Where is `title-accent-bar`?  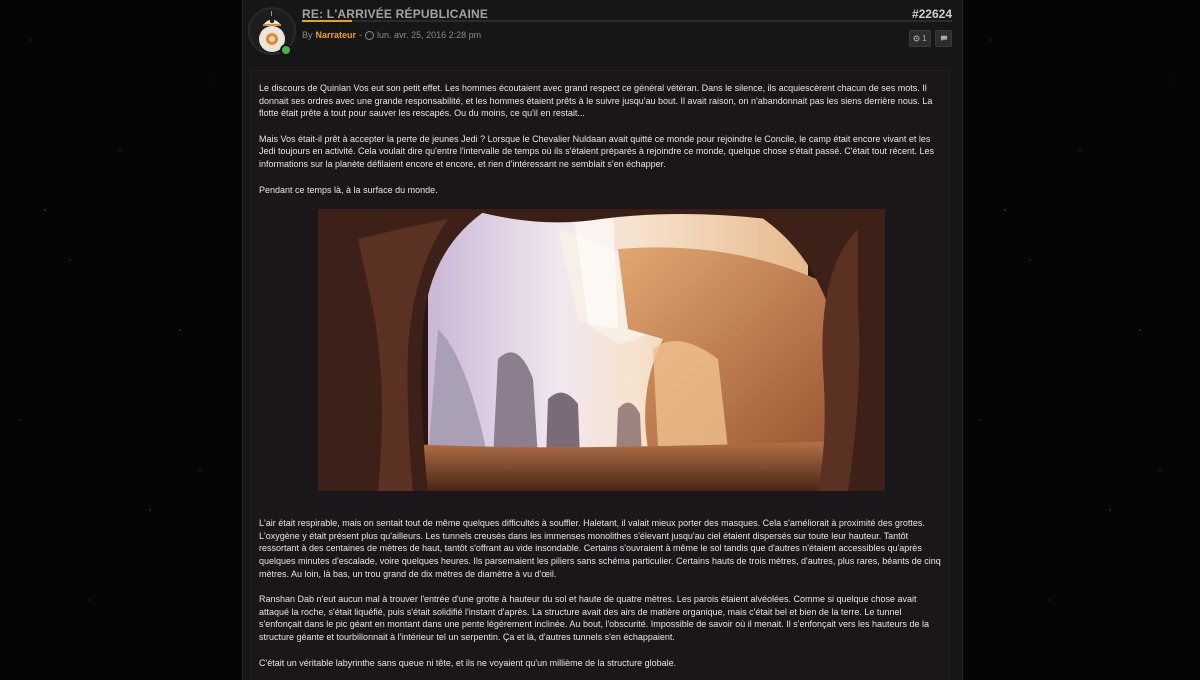
title-accent-bar is located at coordinates (327, 21).